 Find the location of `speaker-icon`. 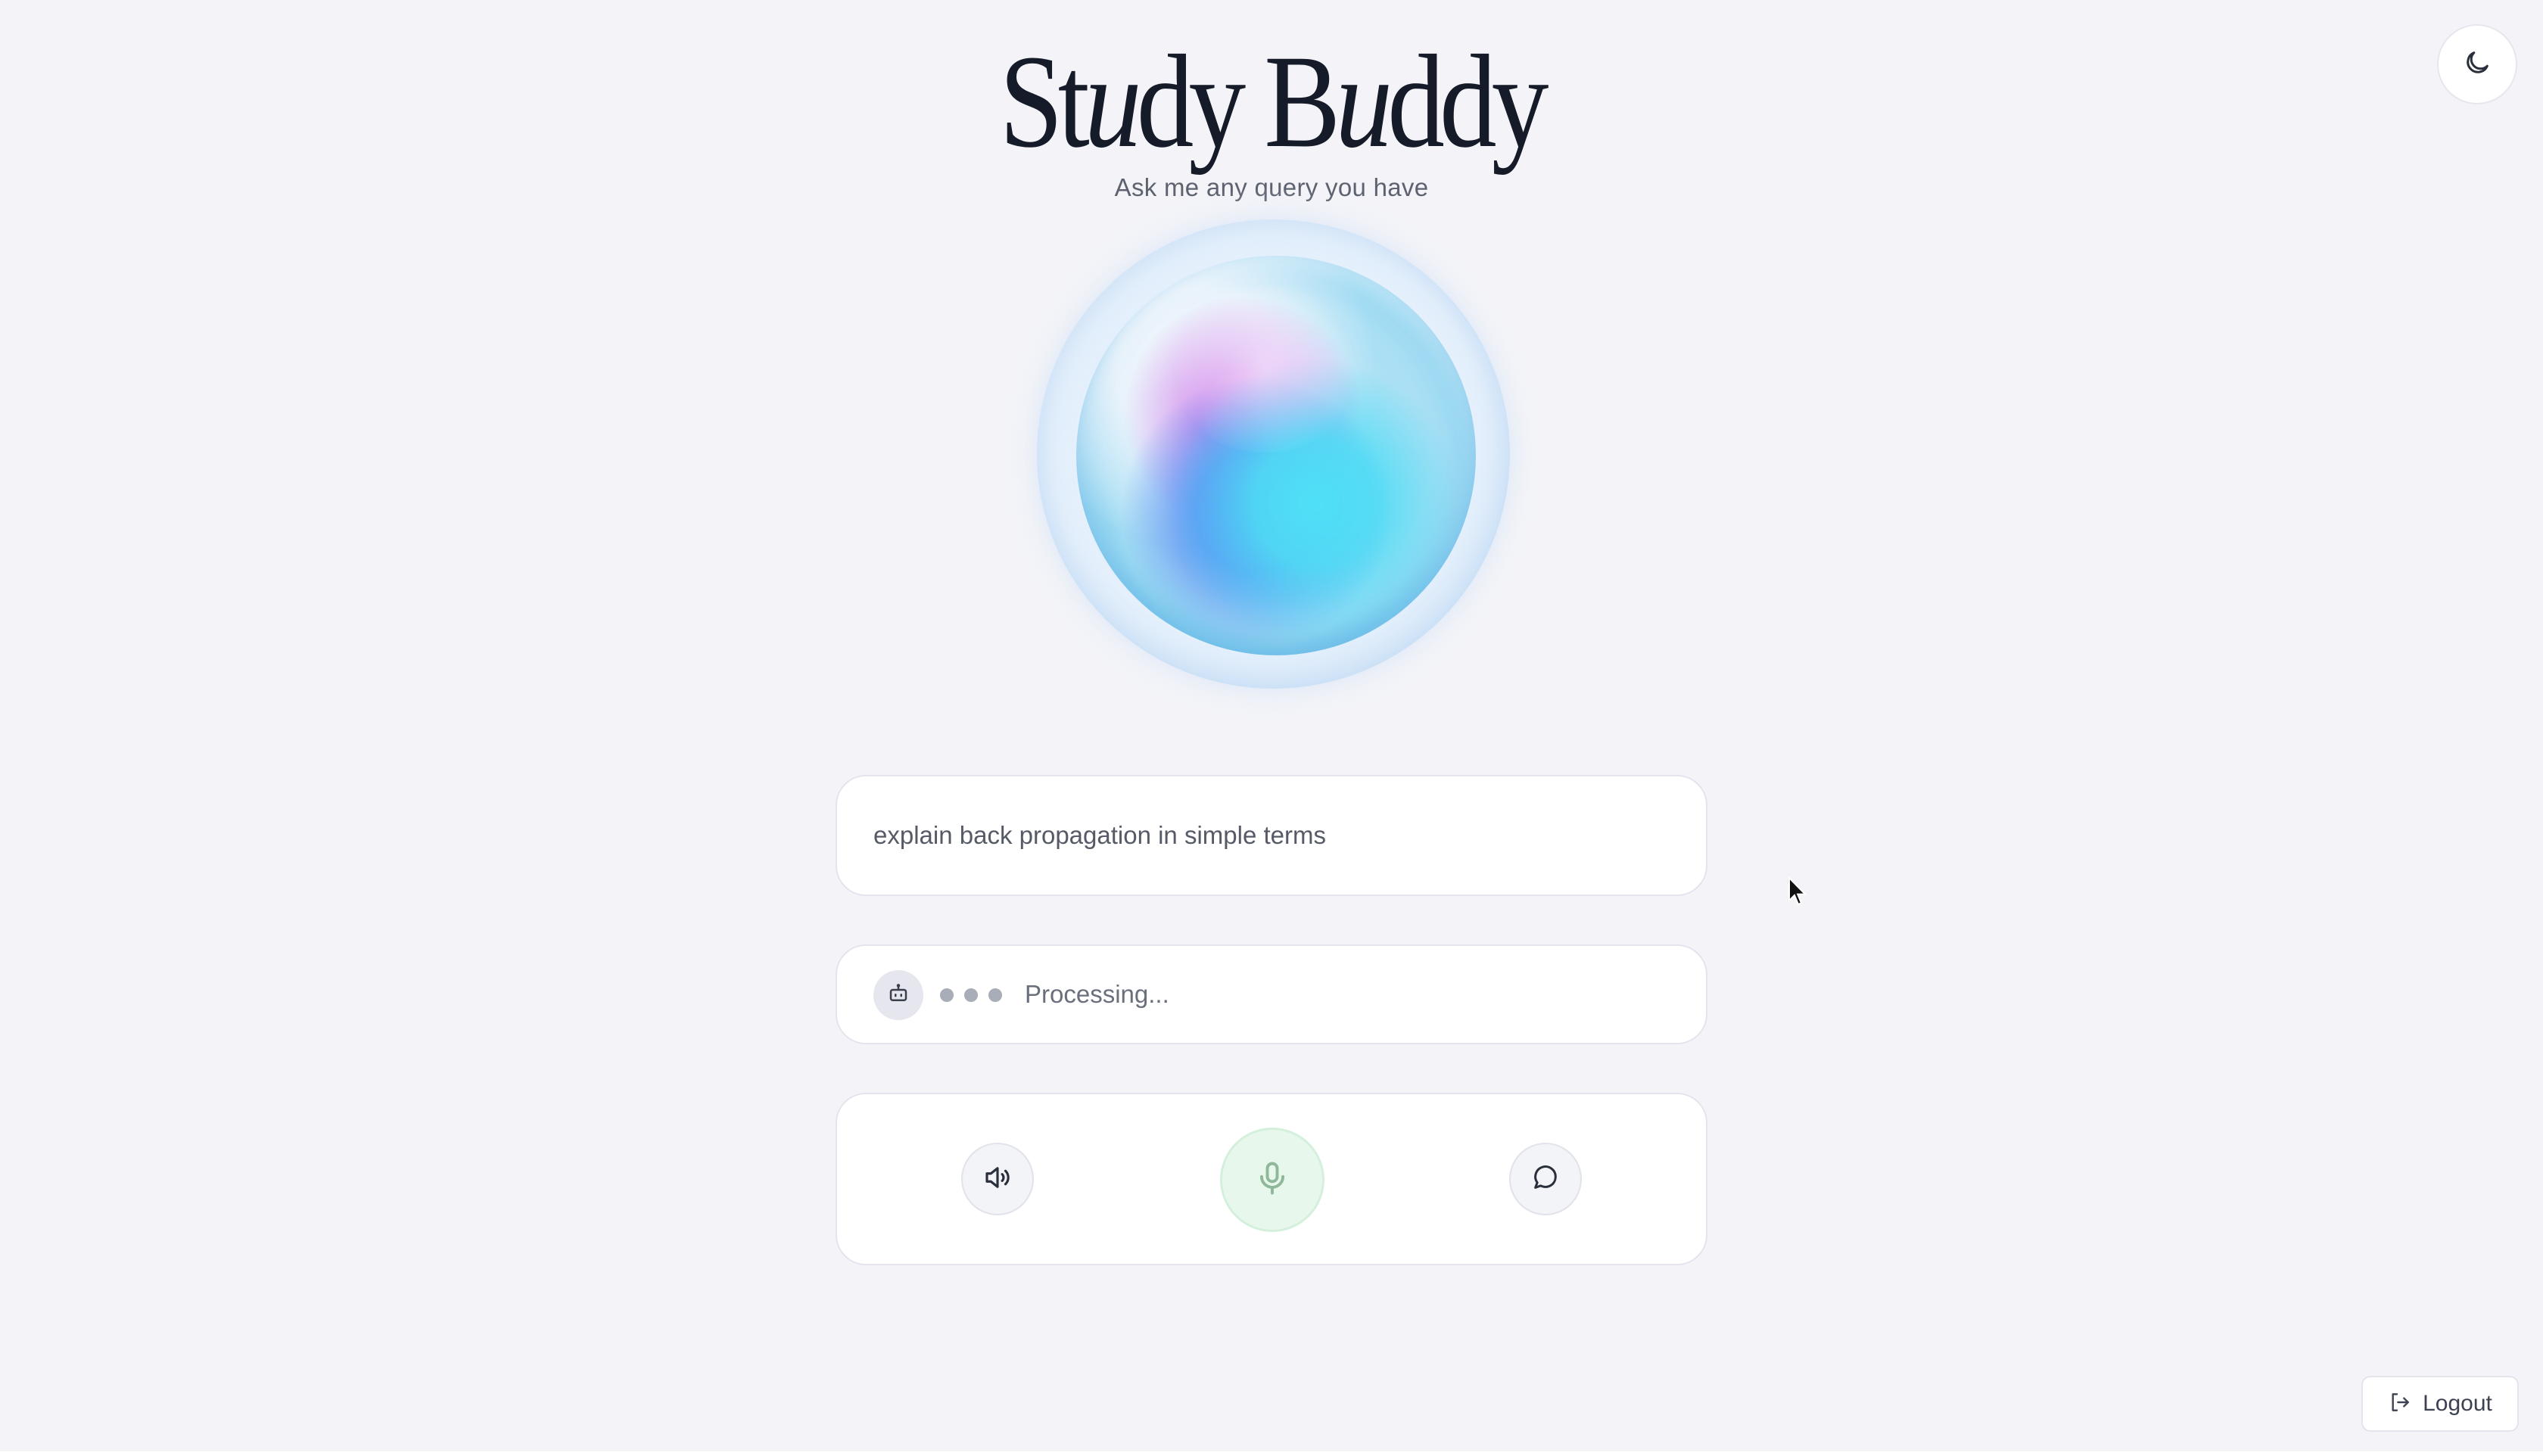

speaker-icon is located at coordinates (997, 1179).